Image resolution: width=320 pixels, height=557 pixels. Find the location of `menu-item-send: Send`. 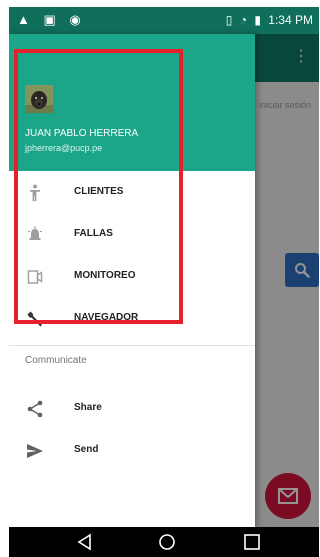

menu-item-send: Send is located at coordinates (132, 451).